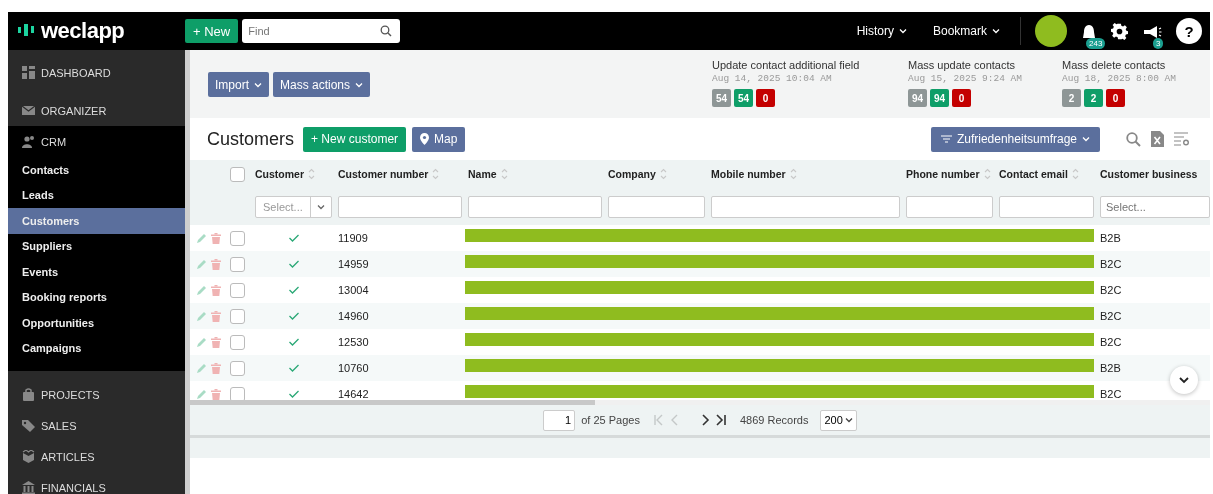 The image size is (1213, 494). Describe the element at coordinates (559, 420) in the screenshot. I see `page-field: 1` at that location.